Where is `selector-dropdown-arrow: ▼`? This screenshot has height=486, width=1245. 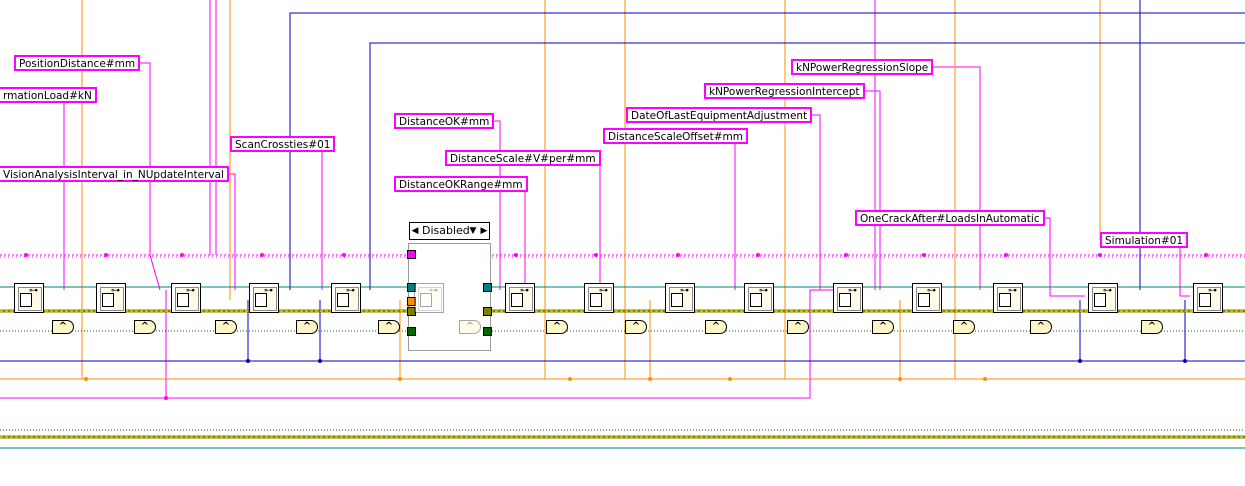 selector-dropdown-arrow: ▼ is located at coordinates (473, 231).